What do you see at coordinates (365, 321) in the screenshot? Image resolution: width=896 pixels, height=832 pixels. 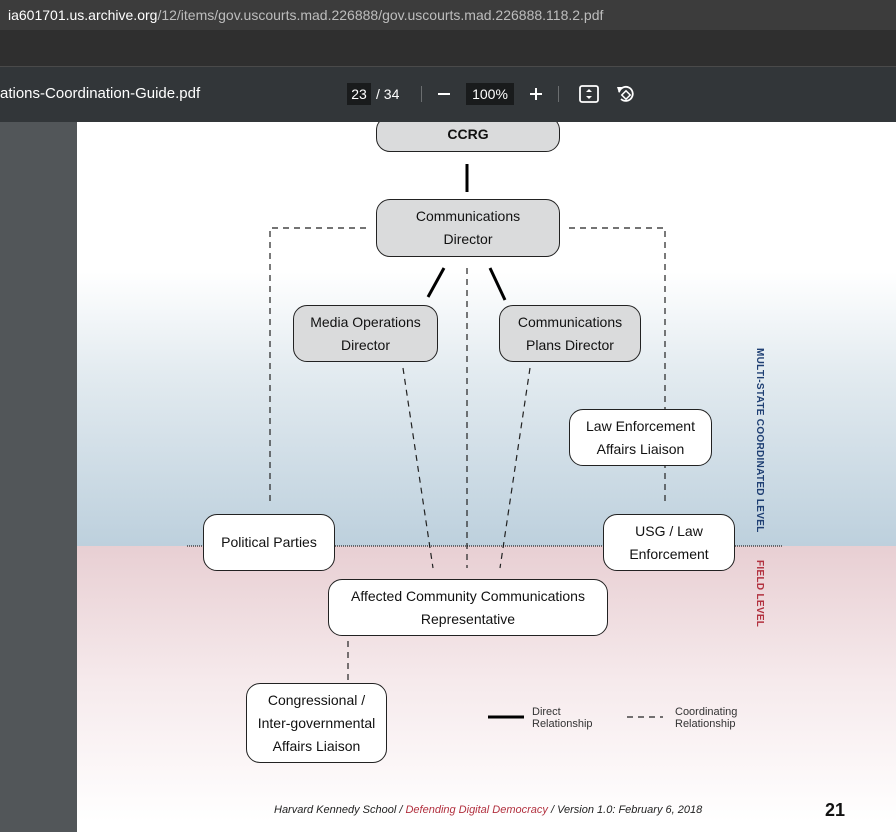 I see `node-label: Media Operations` at bounding box center [365, 321].